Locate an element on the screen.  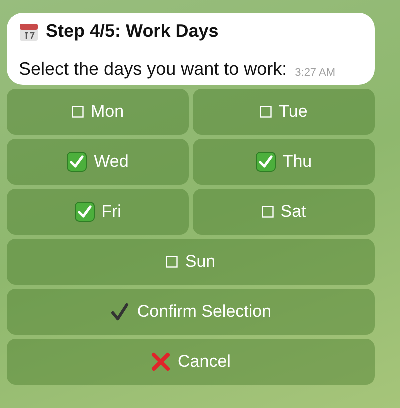
confirm-button: Confirm Selection is located at coordinates (191, 312).